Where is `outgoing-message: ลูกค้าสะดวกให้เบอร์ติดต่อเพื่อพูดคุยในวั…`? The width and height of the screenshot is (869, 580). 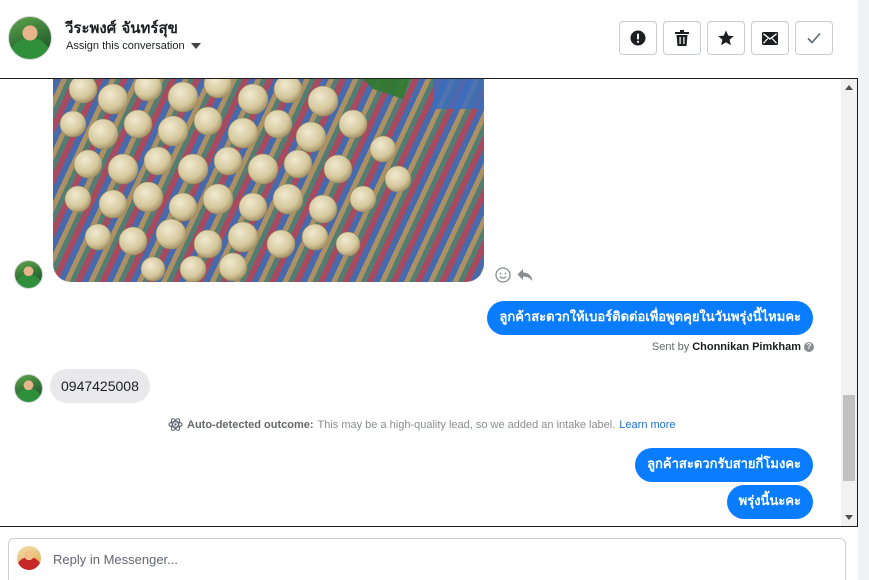 outgoing-message: ลูกค้าสะดวกให้เบอร์ติดต่อเพื่อพูดคุยในวั… is located at coordinates (650, 318).